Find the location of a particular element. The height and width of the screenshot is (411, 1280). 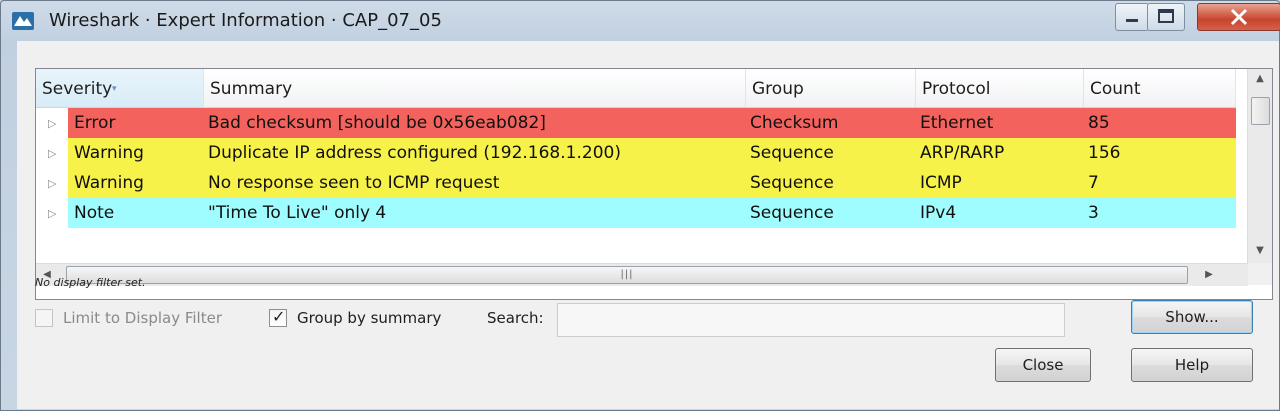

column-label: Count is located at coordinates (1115, 89).